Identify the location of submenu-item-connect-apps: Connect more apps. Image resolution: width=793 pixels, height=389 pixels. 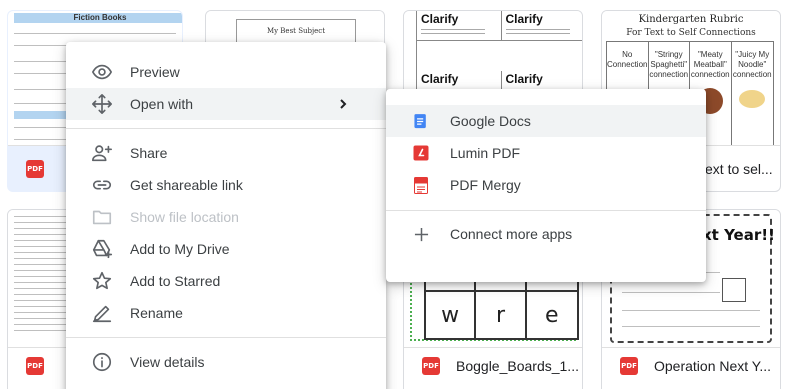
(546, 234).